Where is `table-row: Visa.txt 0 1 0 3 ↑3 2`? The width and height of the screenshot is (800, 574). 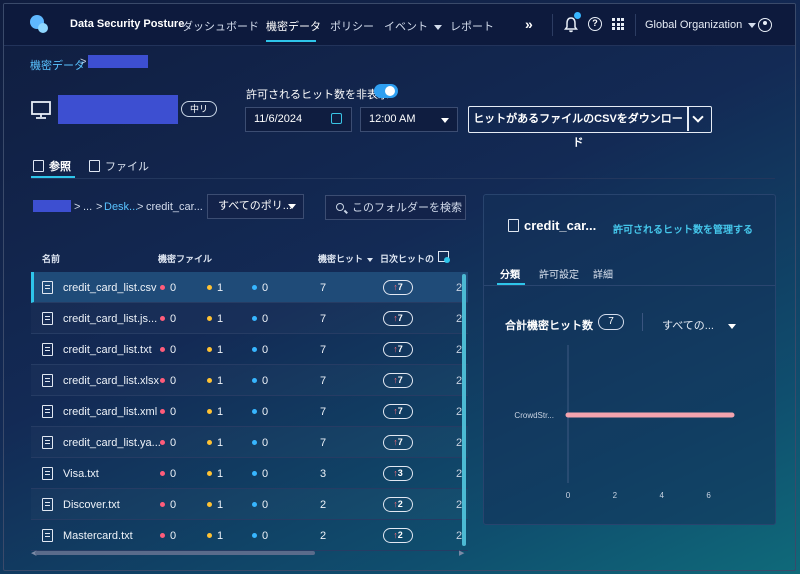 table-row: Visa.txt 0 1 0 3 ↑3 2 is located at coordinates (249, 473).